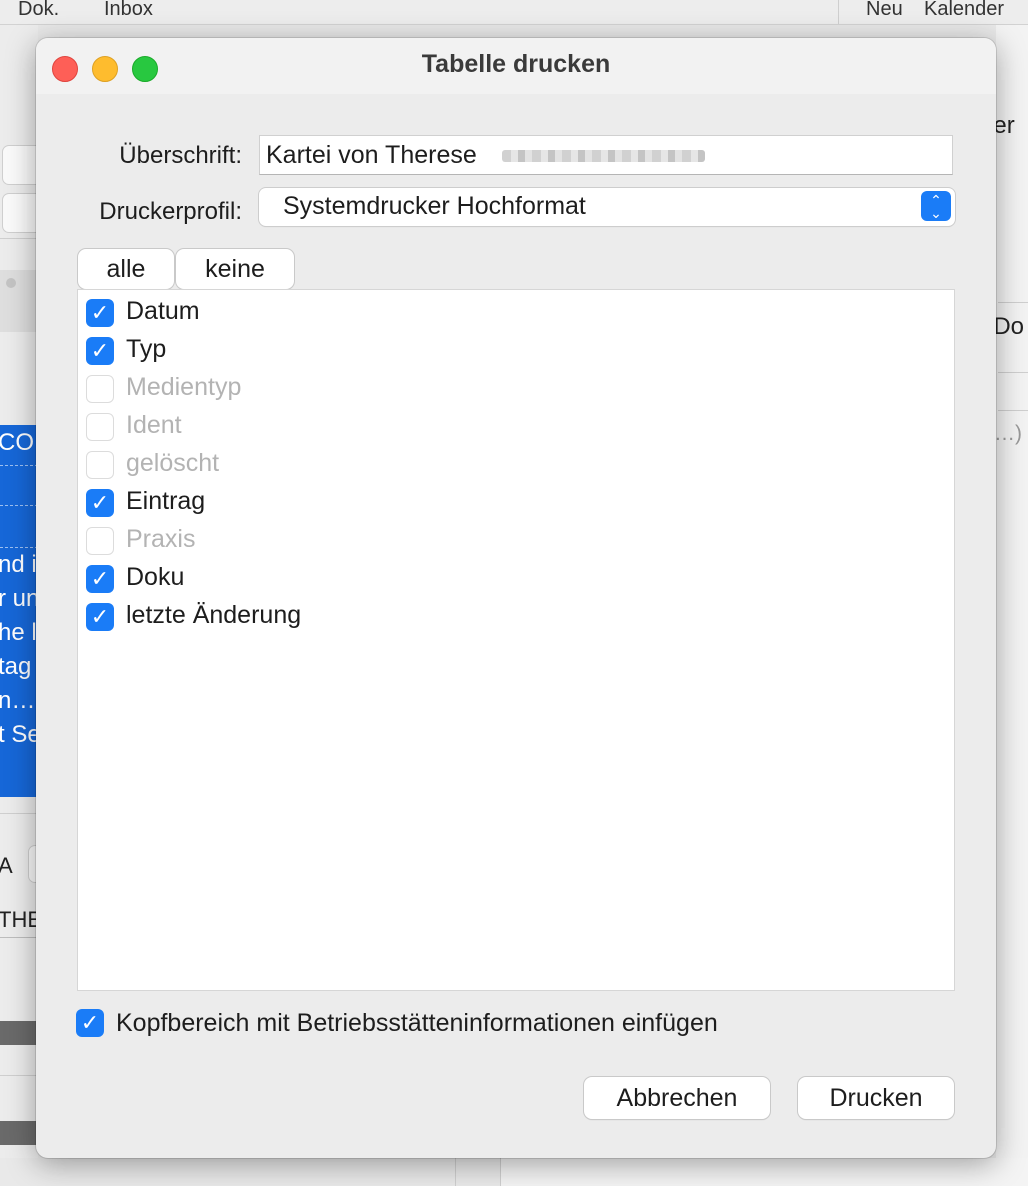 This screenshot has width=1028, height=1186. Describe the element at coordinates (6, 865) in the screenshot. I see `background-label: A` at that location.